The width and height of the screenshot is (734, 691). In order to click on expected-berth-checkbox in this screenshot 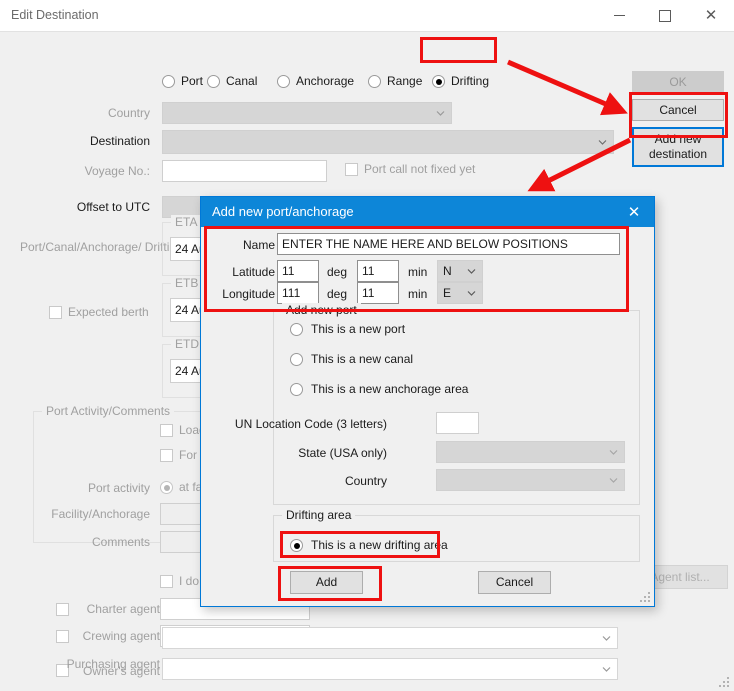, I will do `click(55, 312)`.